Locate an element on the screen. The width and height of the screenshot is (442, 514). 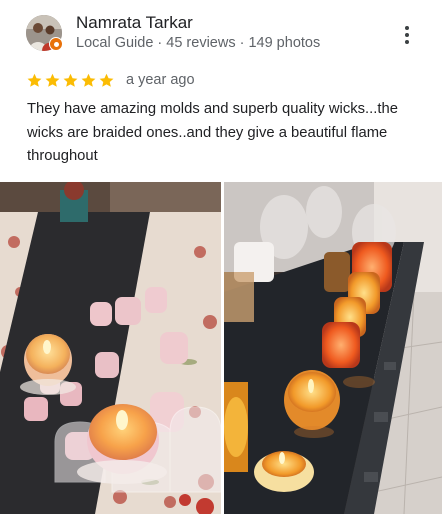
star-rating is located at coordinates (70, 80).